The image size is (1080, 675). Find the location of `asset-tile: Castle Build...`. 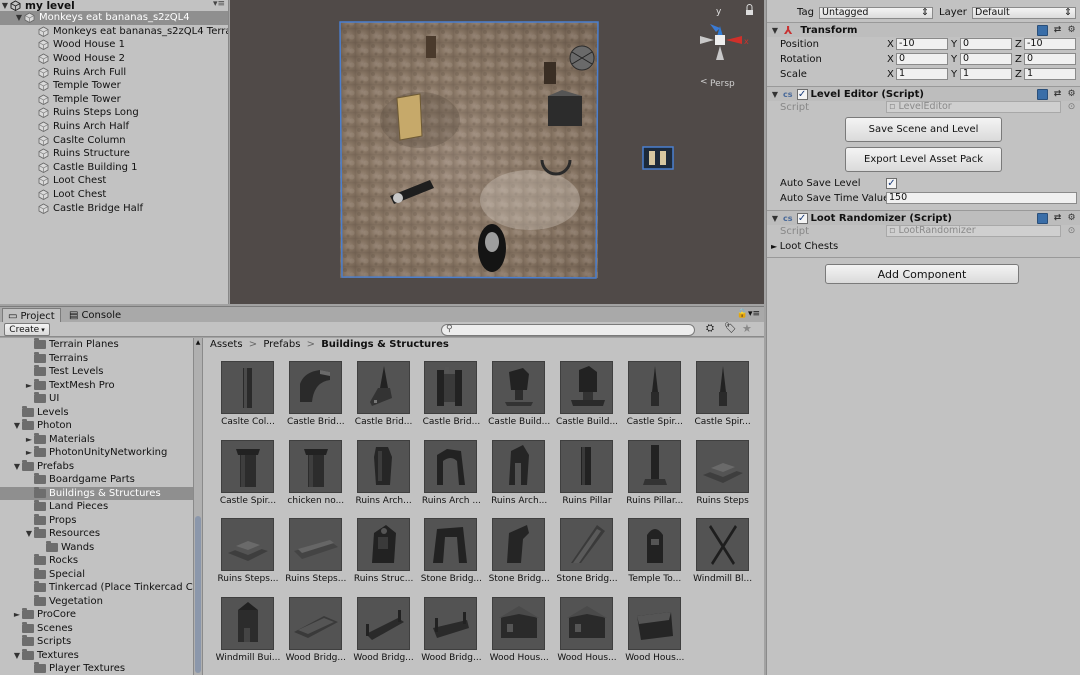

asset-tile: Castle Build... is located at coordinates (523, 399).